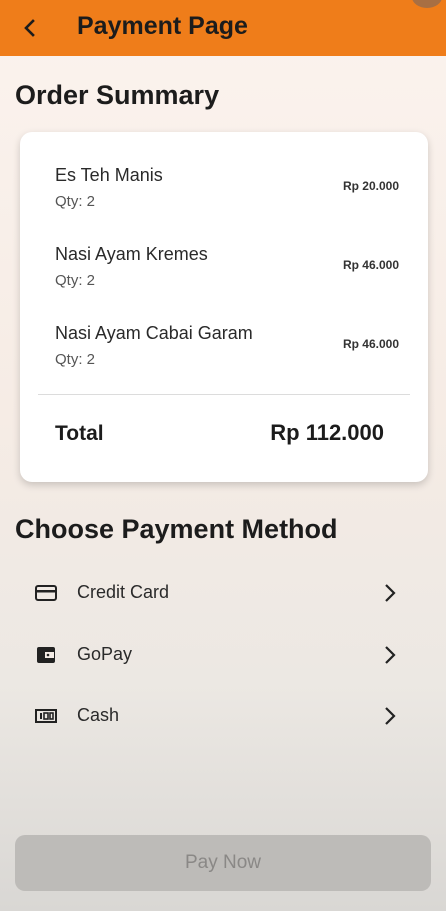 This screenshot has width=446, height=911. I want to click on total-value: Rp 112.000, so click(327, 432).